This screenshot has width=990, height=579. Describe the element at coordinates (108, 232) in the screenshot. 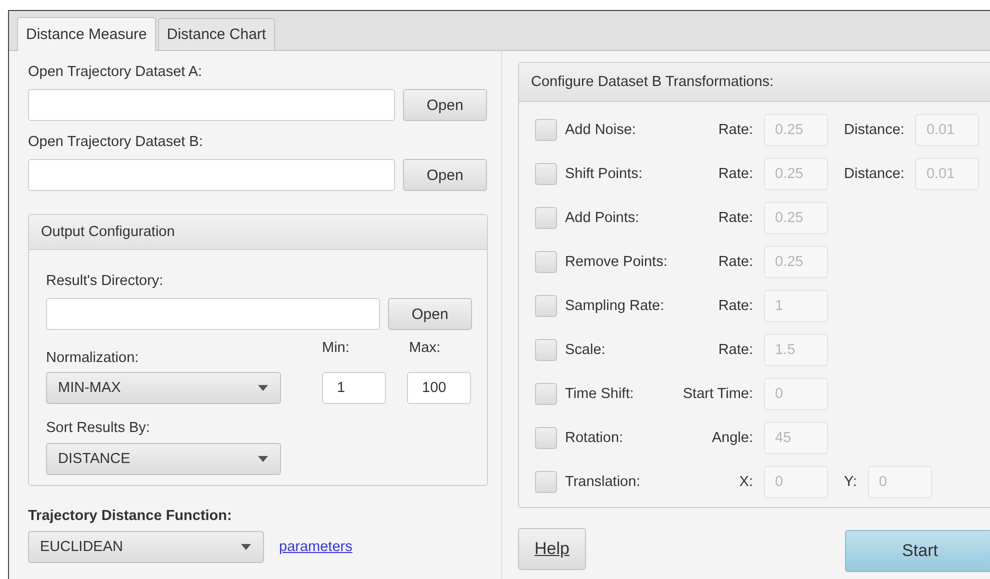

I see `panel-title: Output Configuration` at that location.